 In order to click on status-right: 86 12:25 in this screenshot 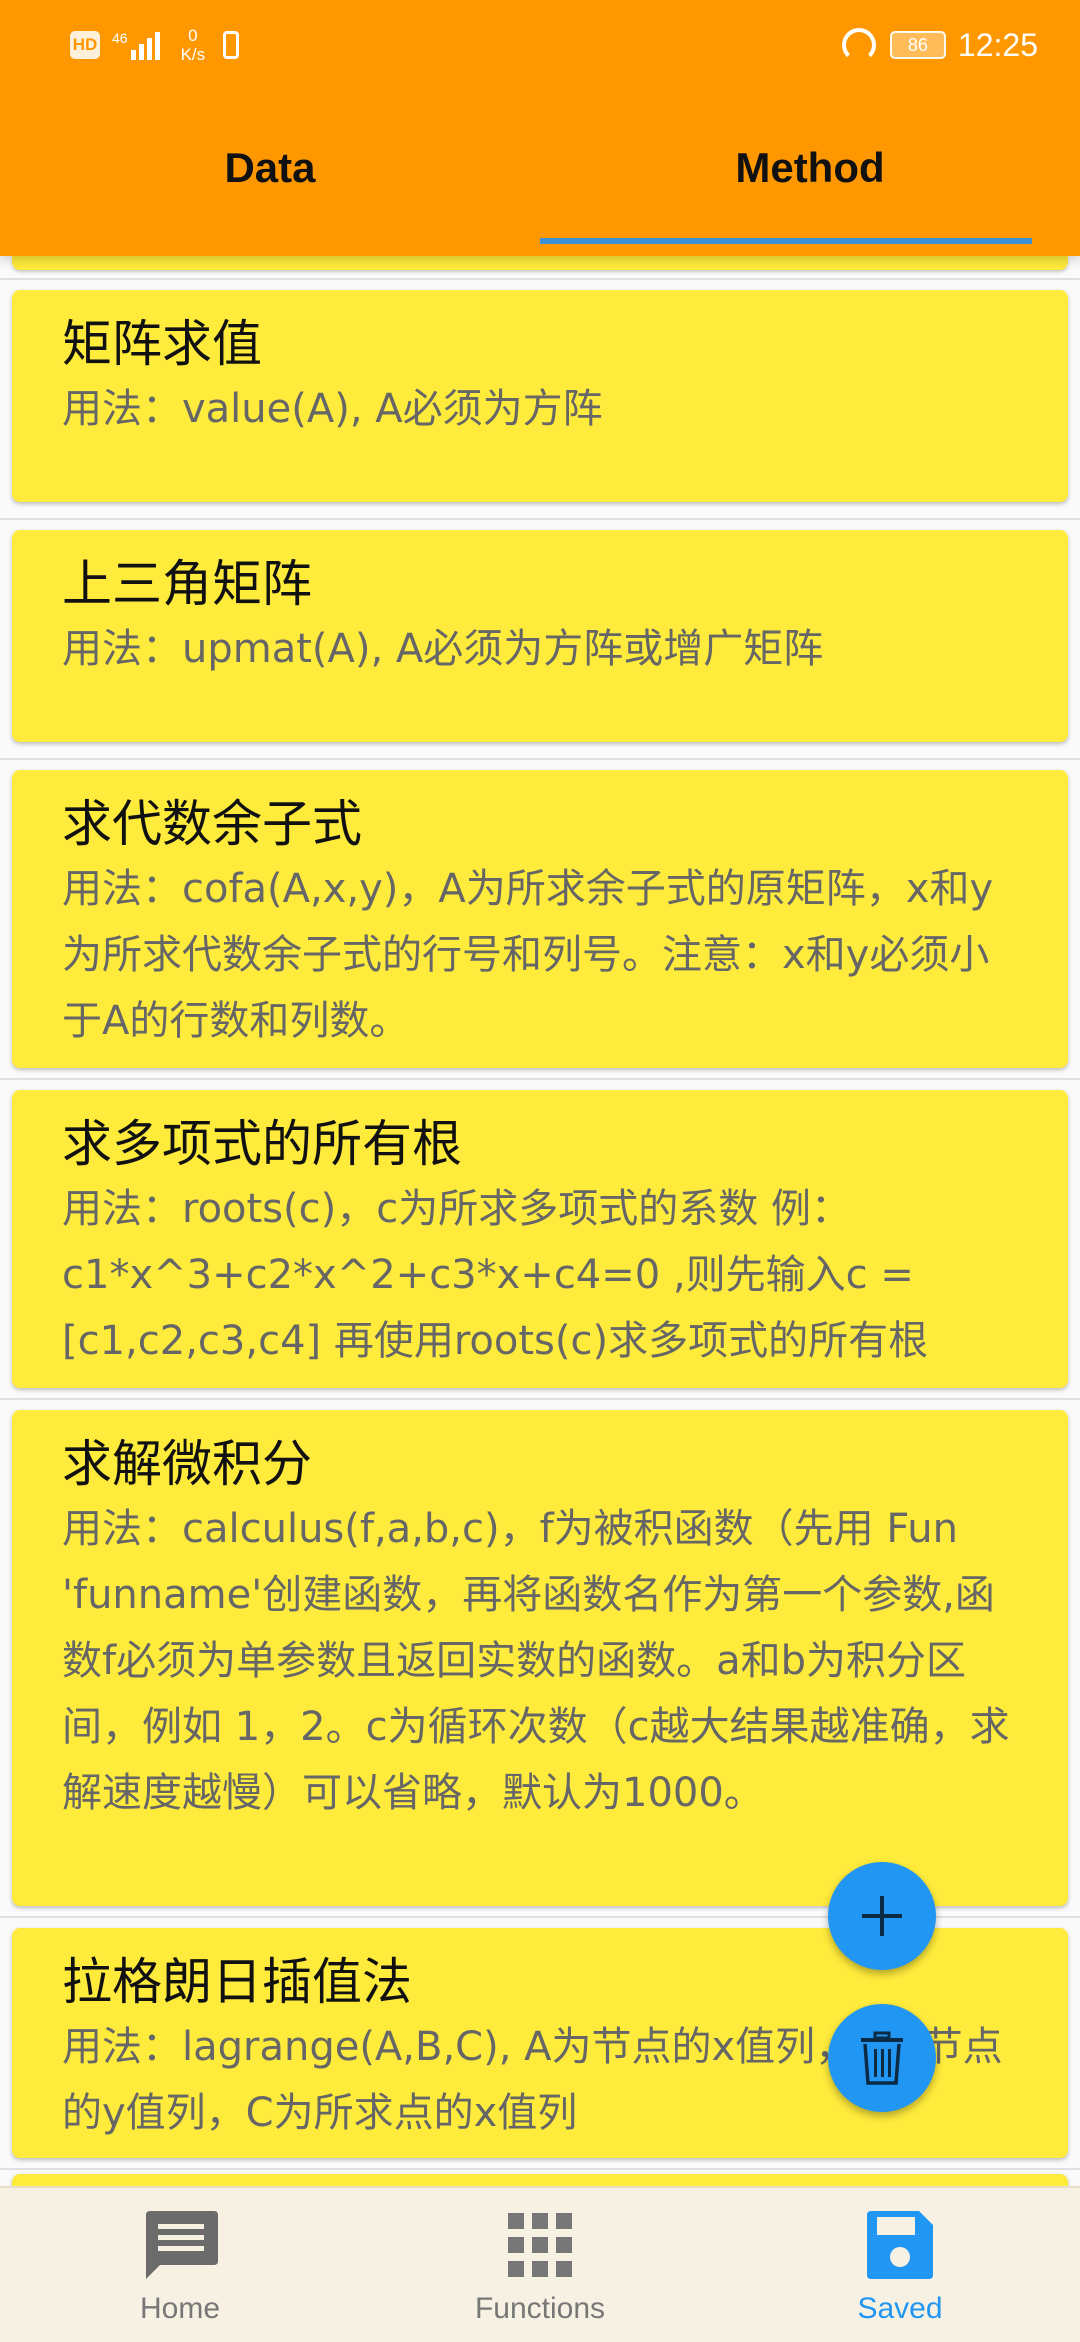, I will do `click(939, 45)`.